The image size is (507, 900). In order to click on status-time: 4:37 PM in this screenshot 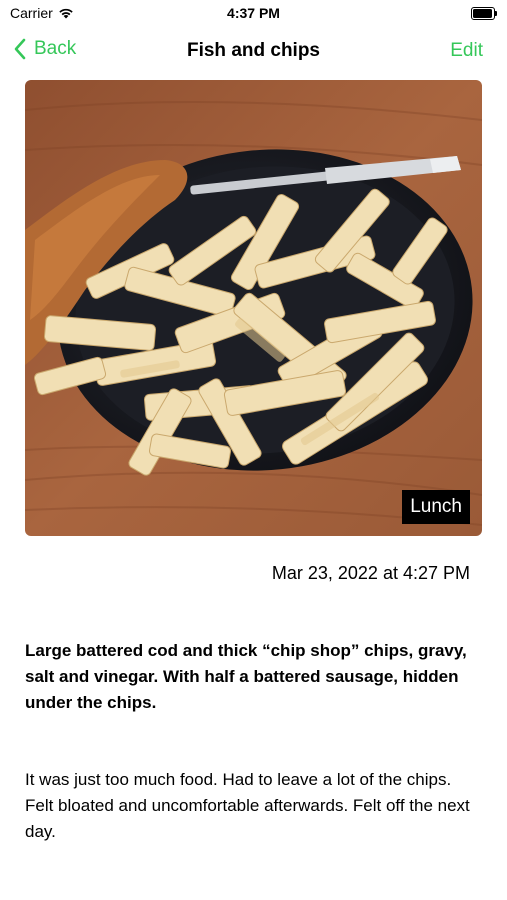, I will do `click(253, 13)`.